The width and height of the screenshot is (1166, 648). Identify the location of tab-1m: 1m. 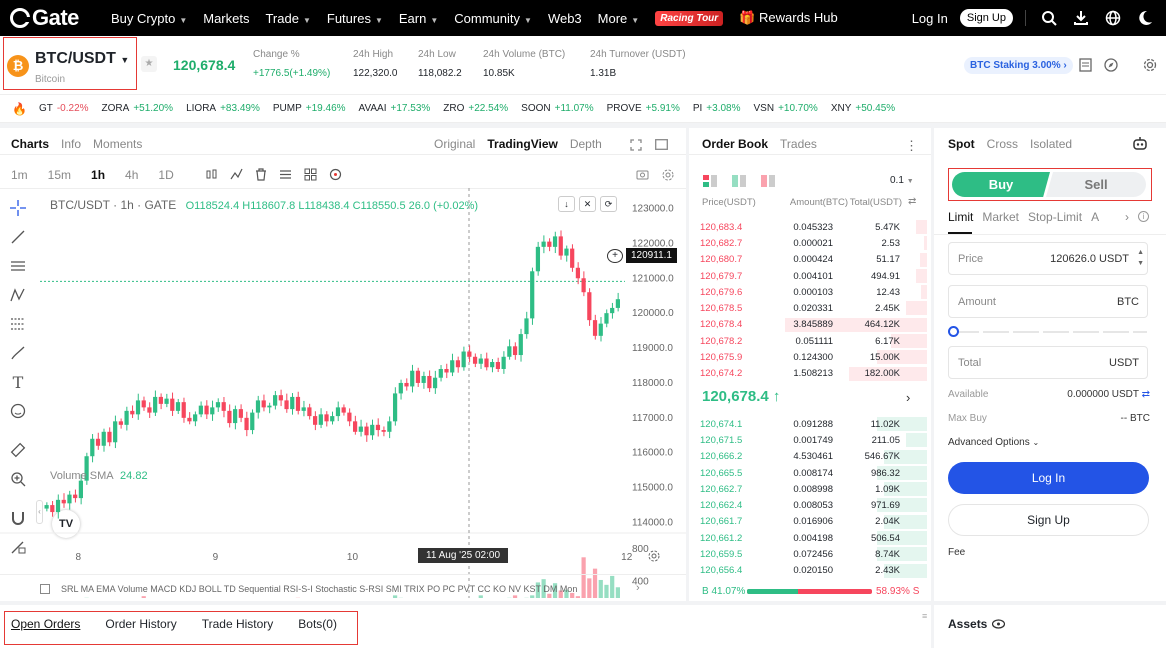
(19, 175).